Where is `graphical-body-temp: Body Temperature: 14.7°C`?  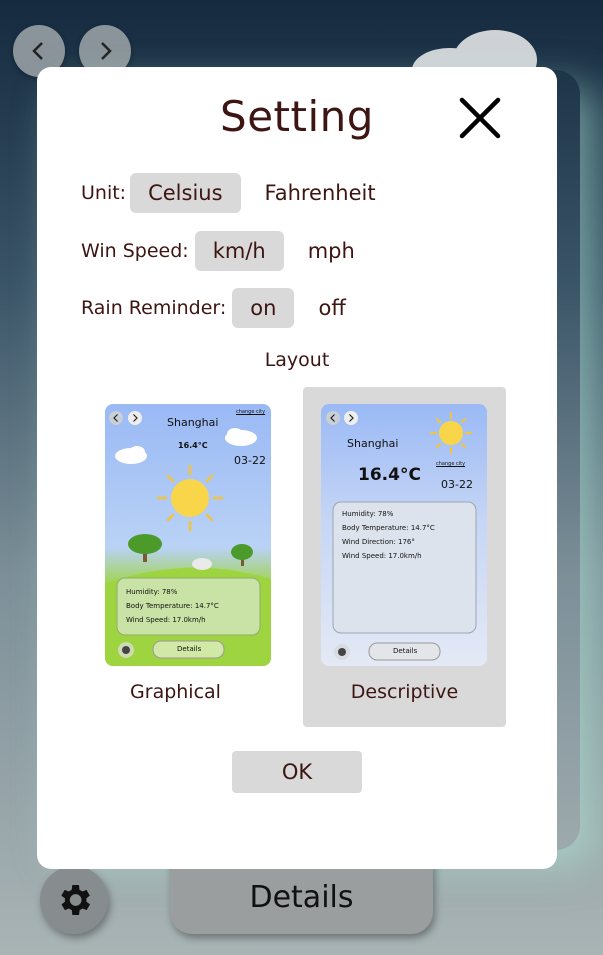 graphical-body-temp: Body Temperature: 14.7°C is located at coordinates (172, 606).